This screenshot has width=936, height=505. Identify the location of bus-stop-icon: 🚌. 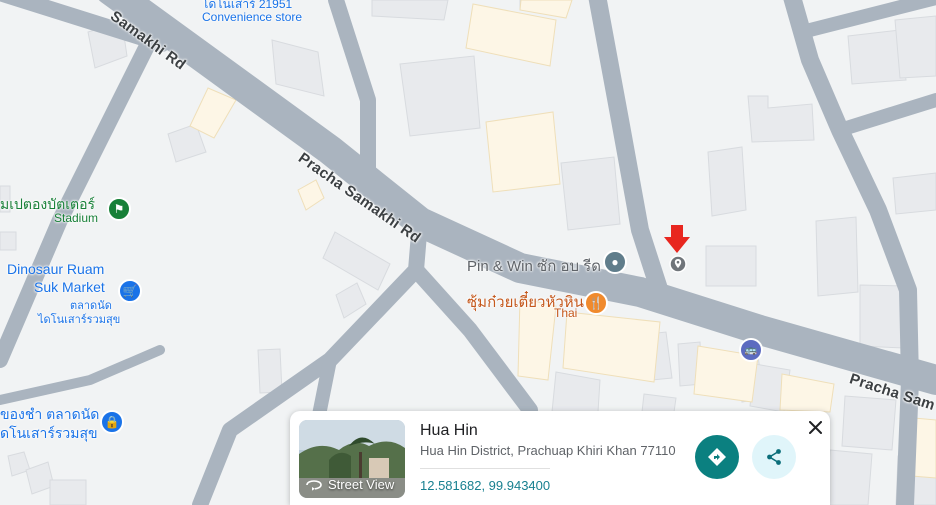
(751, 350).